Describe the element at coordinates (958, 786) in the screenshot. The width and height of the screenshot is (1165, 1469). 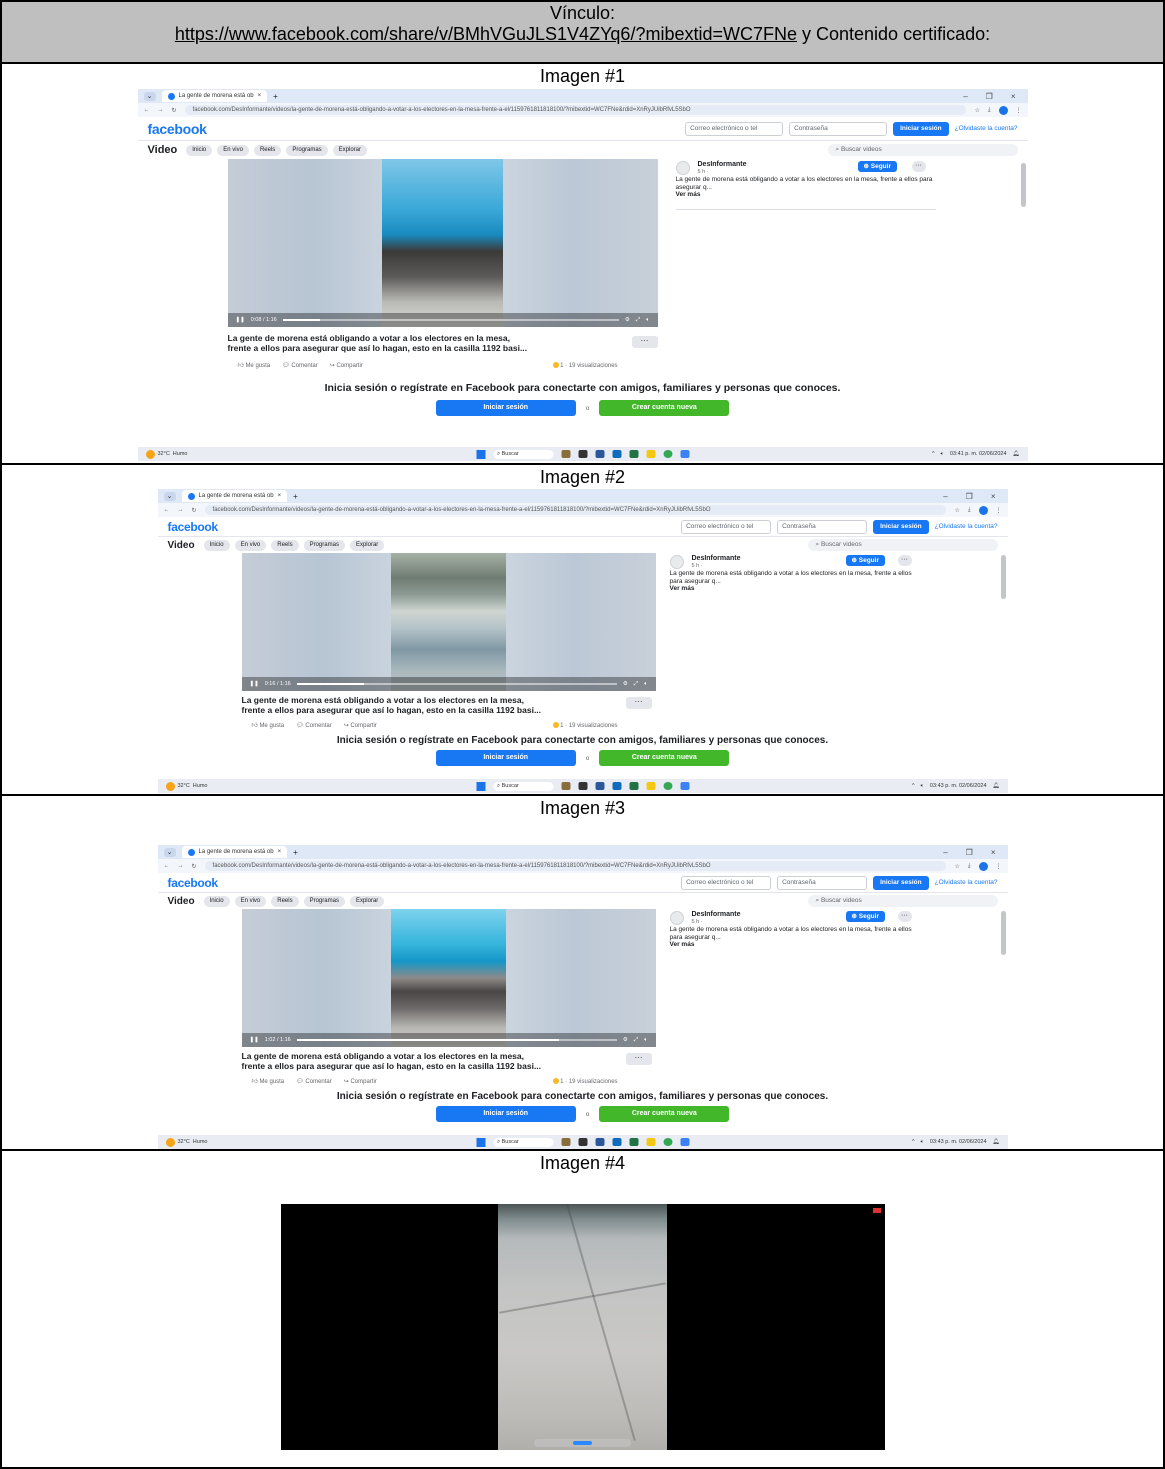
I see `clock: 03:43 p. m. 02/06/2024` at that location.